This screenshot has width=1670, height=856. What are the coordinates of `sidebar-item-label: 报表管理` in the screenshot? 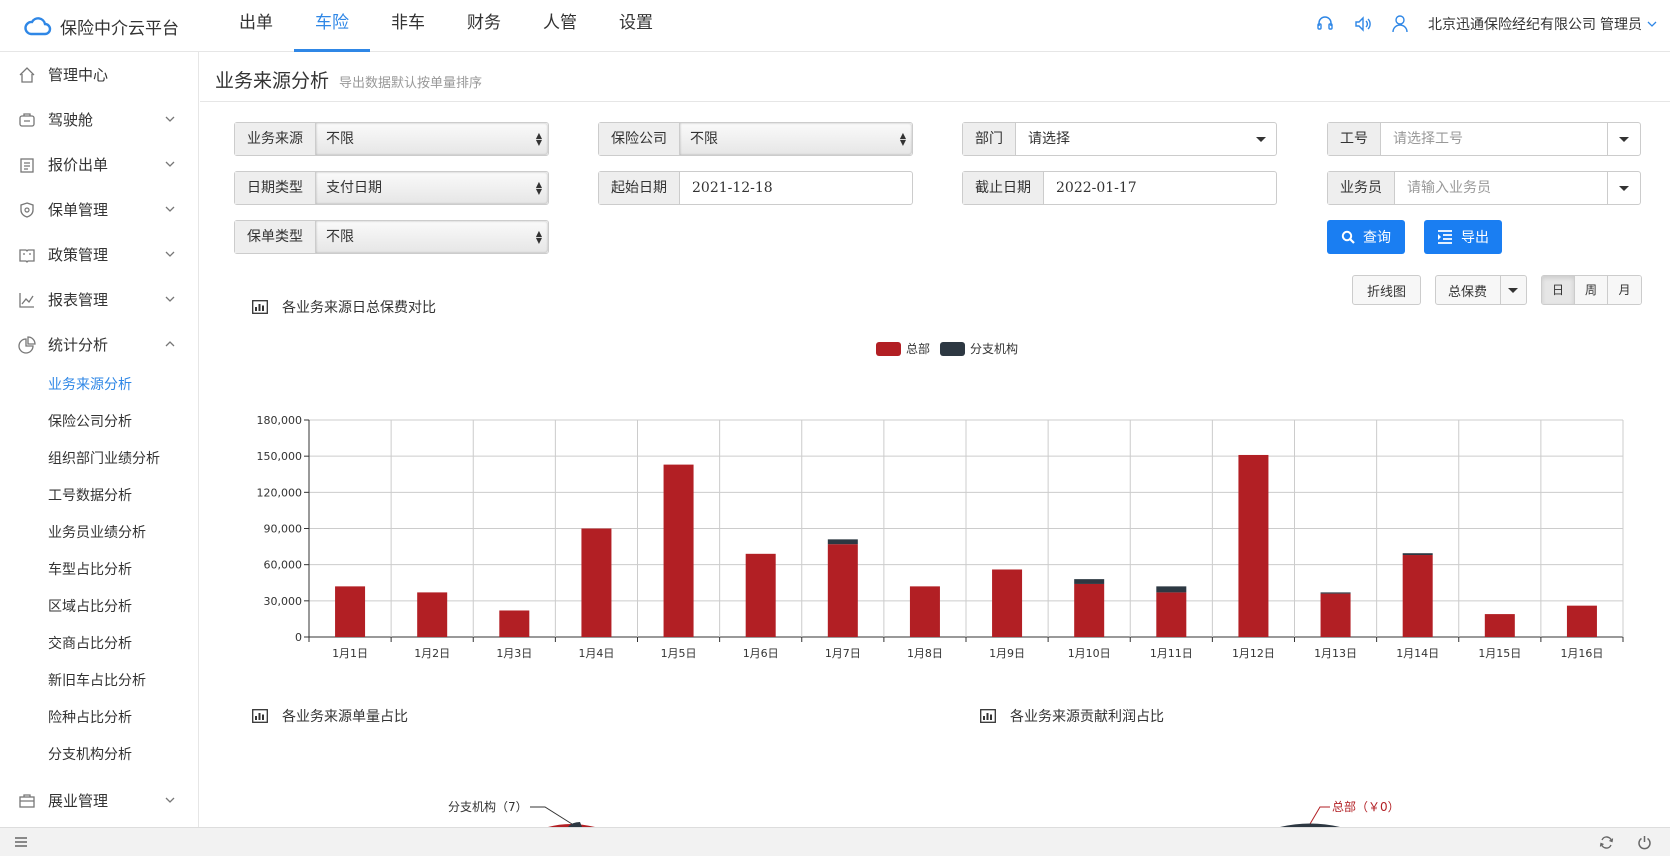 It's located at (78, 300).